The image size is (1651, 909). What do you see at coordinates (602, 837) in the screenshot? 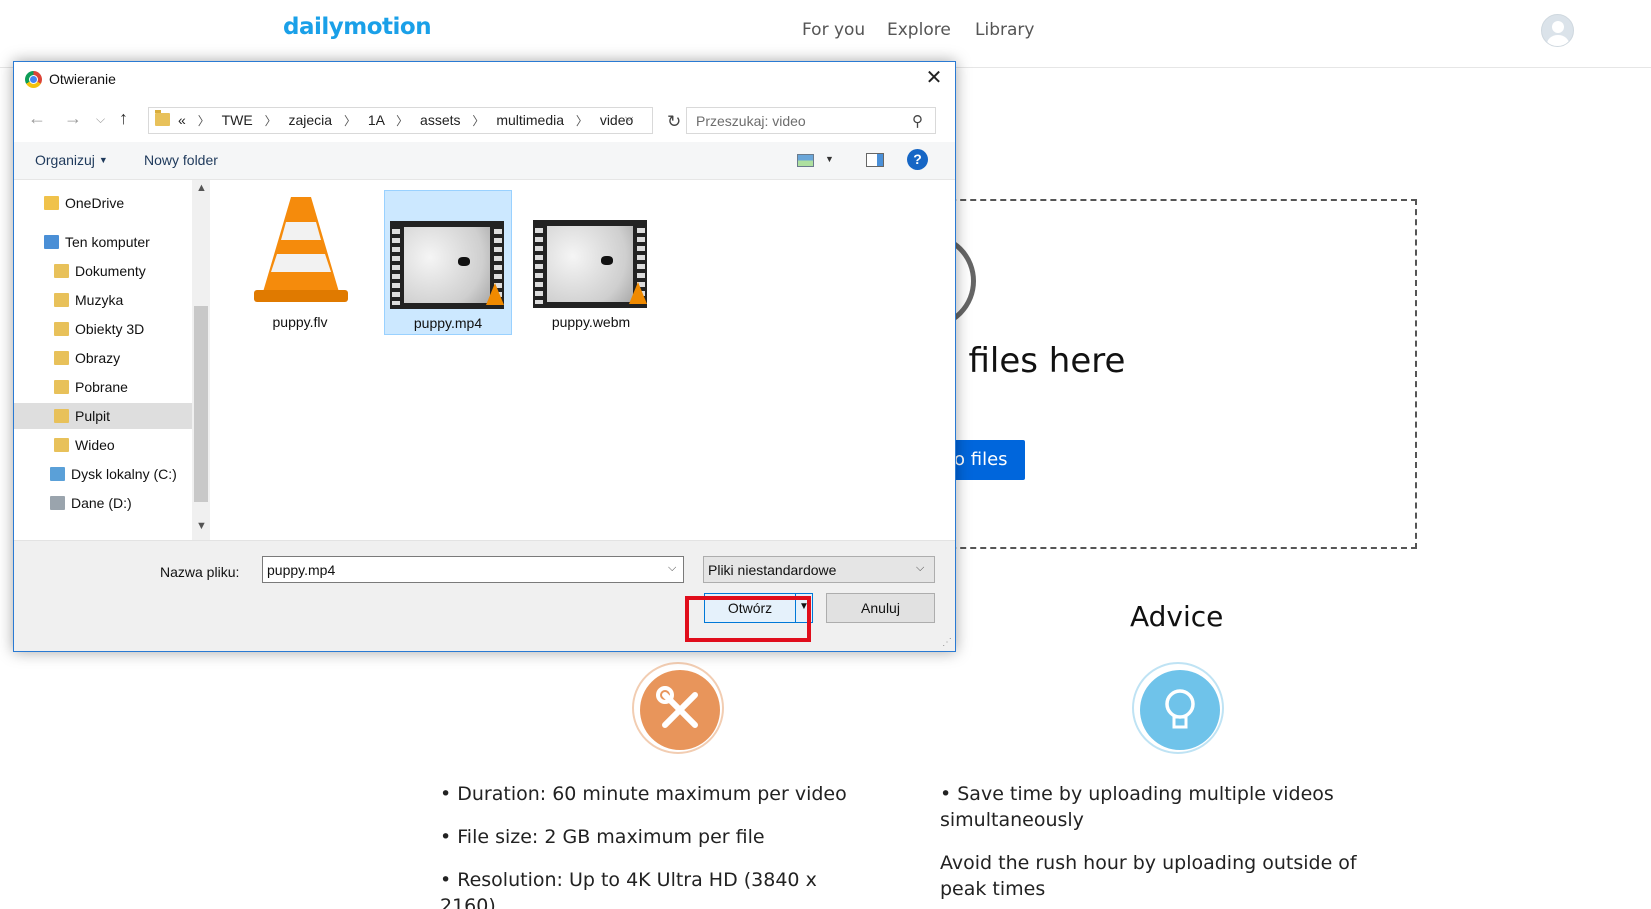
I see `advice-item: • File size: 2 GB maximum per file` at bounding box center [602, 837].